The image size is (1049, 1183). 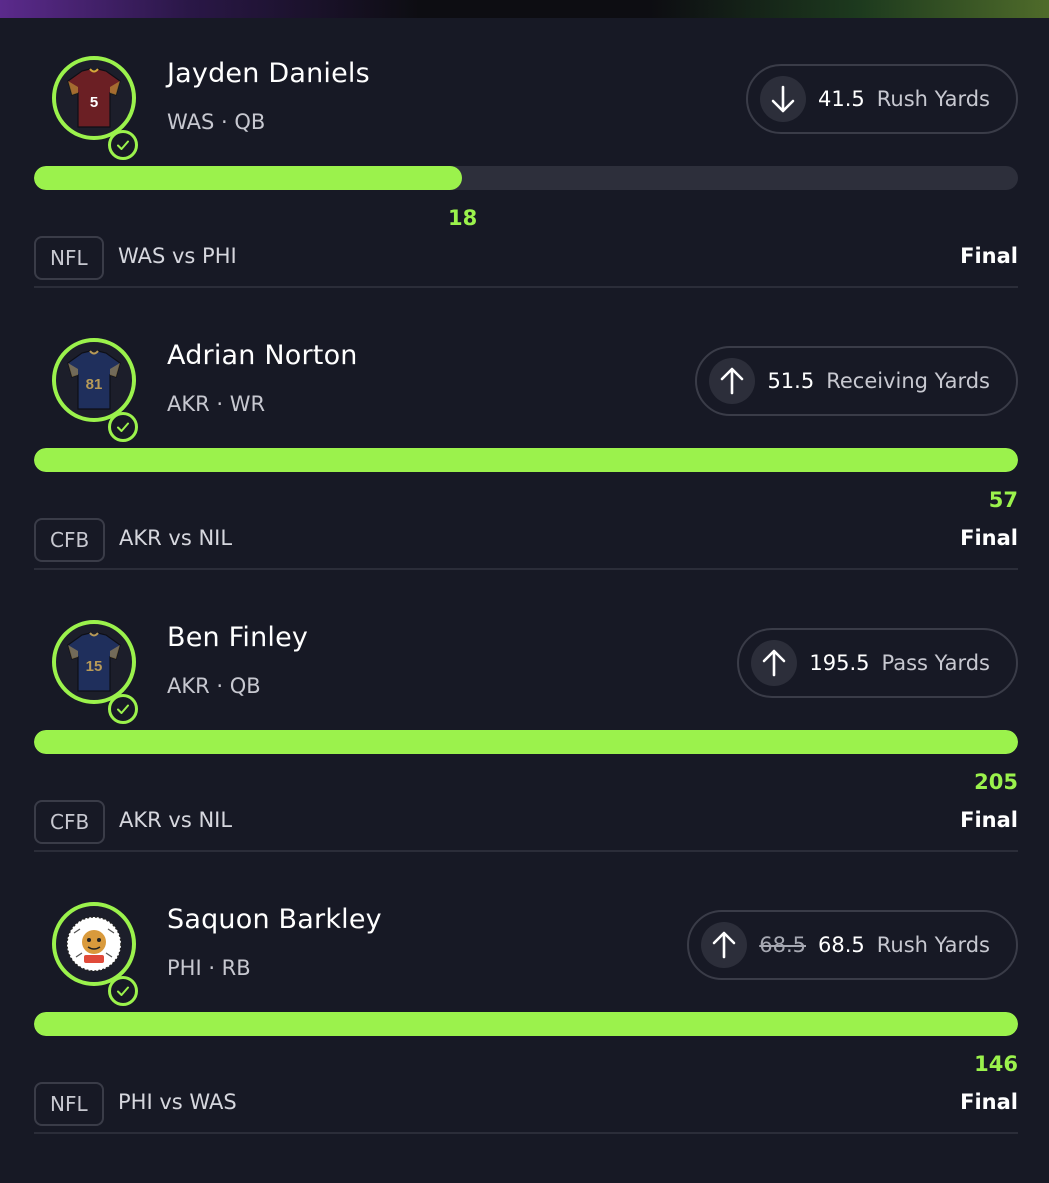 What do you see at coordinates (177, 1102) in the screenshot?
I see `matchup: PHI vs WAS` at bounding box center [177, 1102].